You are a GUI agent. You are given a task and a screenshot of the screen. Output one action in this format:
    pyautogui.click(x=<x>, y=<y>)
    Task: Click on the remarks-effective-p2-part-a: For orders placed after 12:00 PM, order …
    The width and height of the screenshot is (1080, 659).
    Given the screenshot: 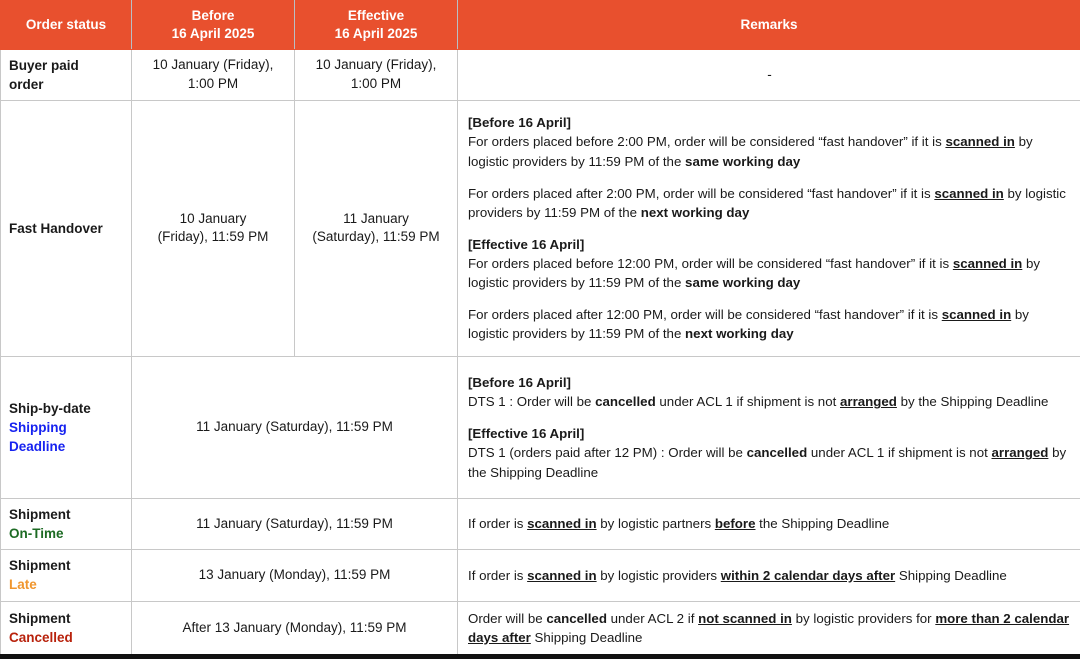 What is the action you would take?
    pyautogui.click(x=705, y=314)
    